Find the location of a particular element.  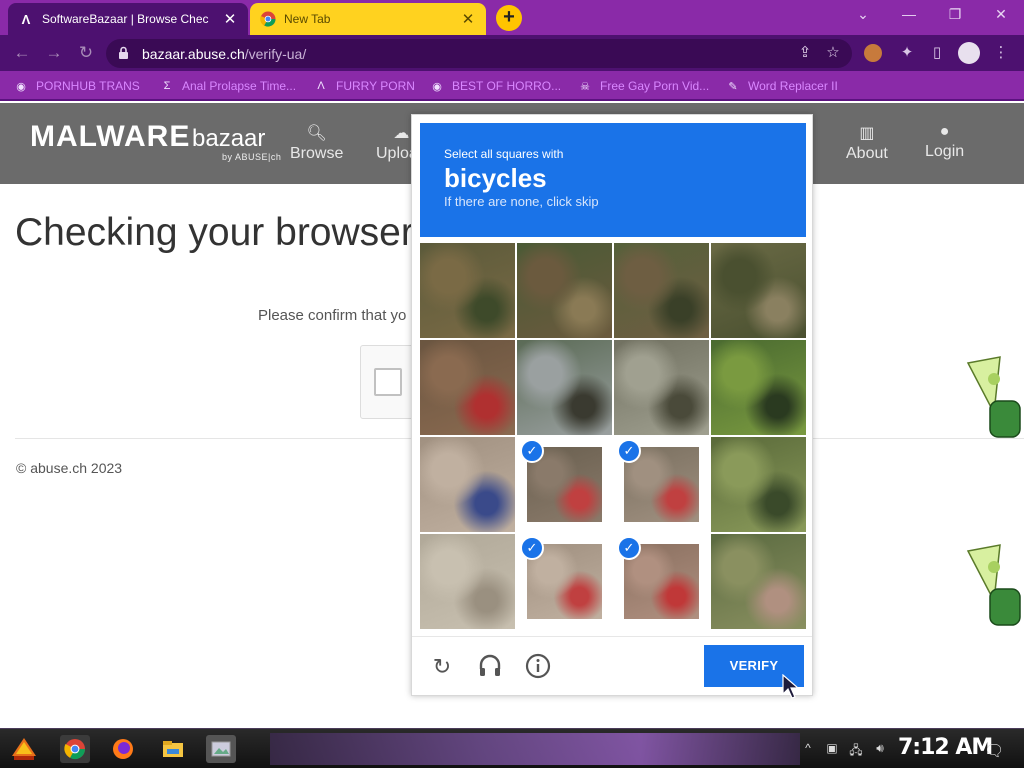

site-logo-by: by ABUSE|ch is located at coordinates (252, 157).